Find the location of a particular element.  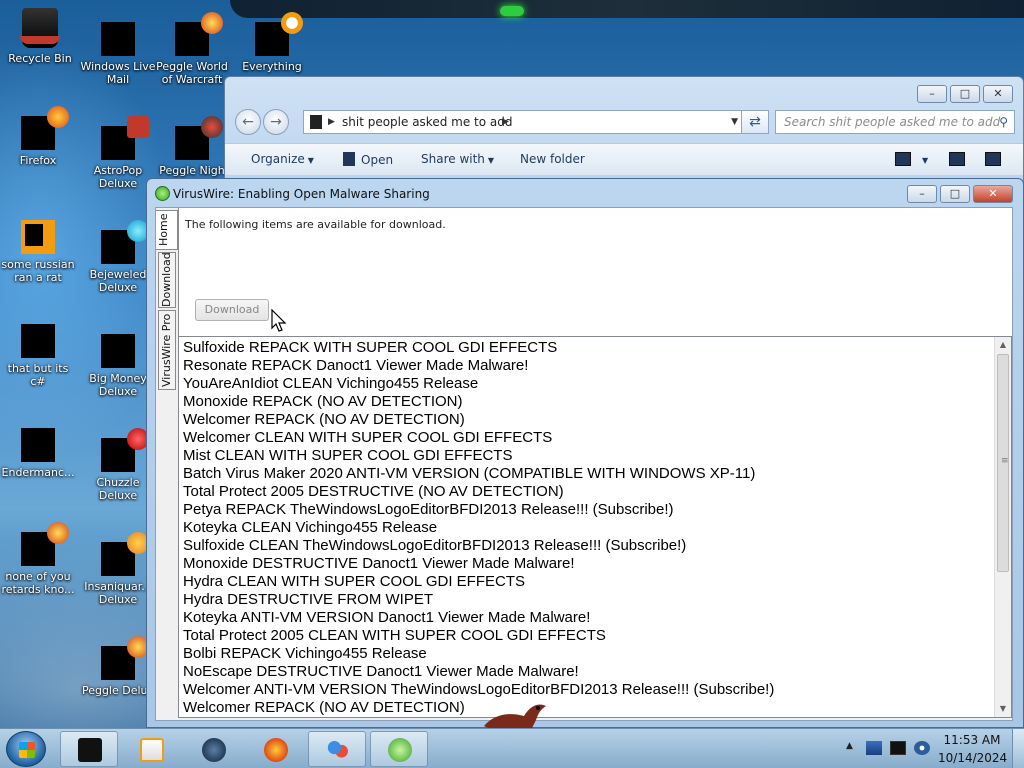

desktop-icon-chuzzle: Chuzzle Deluxe is located at coordinates (118, 465).